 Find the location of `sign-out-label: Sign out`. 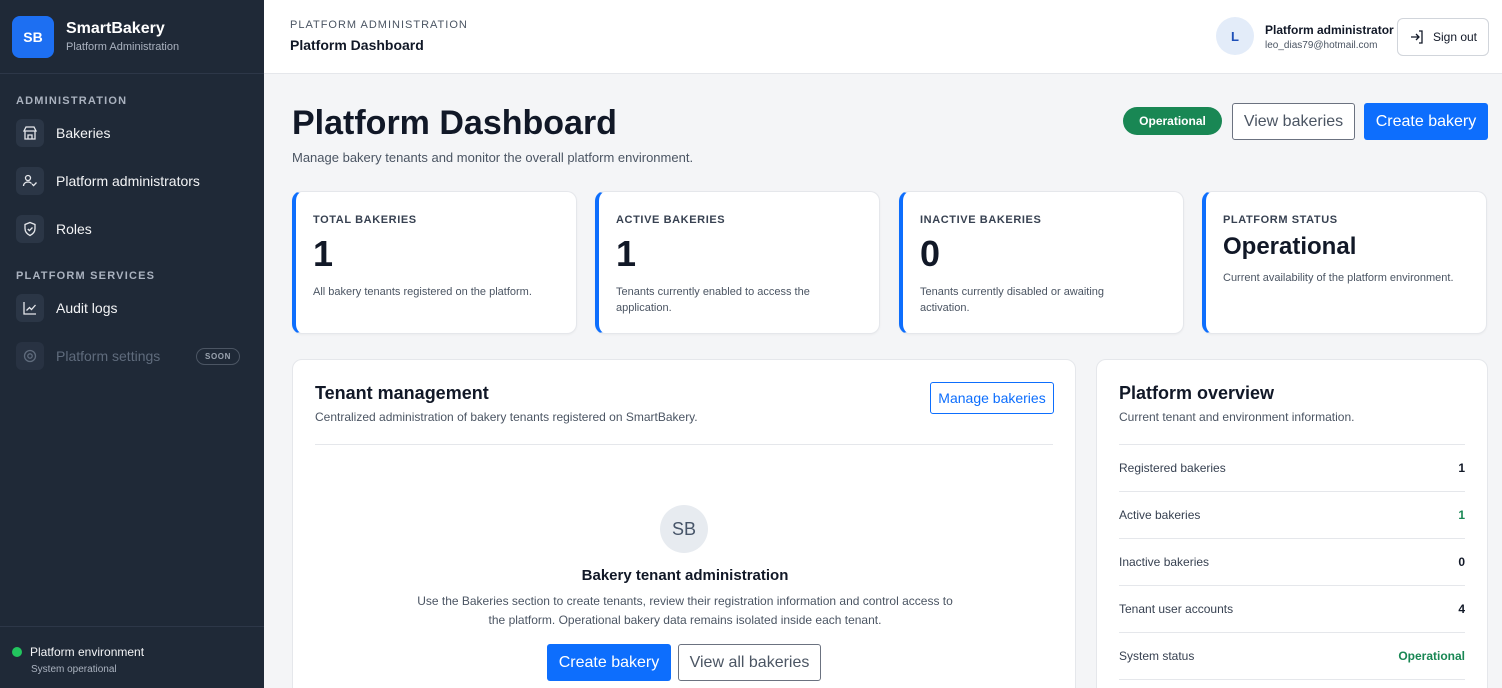

sign-out-label: Sign out is located at coordinates (1455, 37).